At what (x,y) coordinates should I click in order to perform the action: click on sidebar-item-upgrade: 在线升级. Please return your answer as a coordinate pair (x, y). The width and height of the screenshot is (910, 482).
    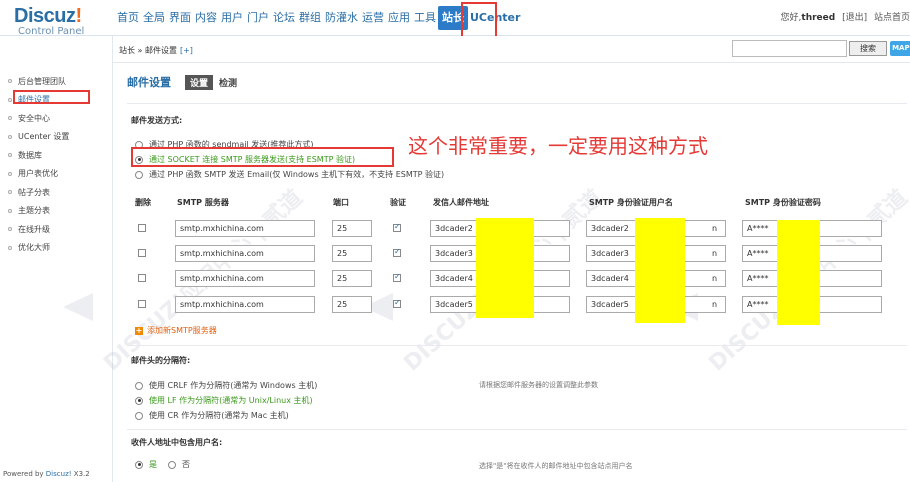
    Looking at the image, I should click on (38, 229).